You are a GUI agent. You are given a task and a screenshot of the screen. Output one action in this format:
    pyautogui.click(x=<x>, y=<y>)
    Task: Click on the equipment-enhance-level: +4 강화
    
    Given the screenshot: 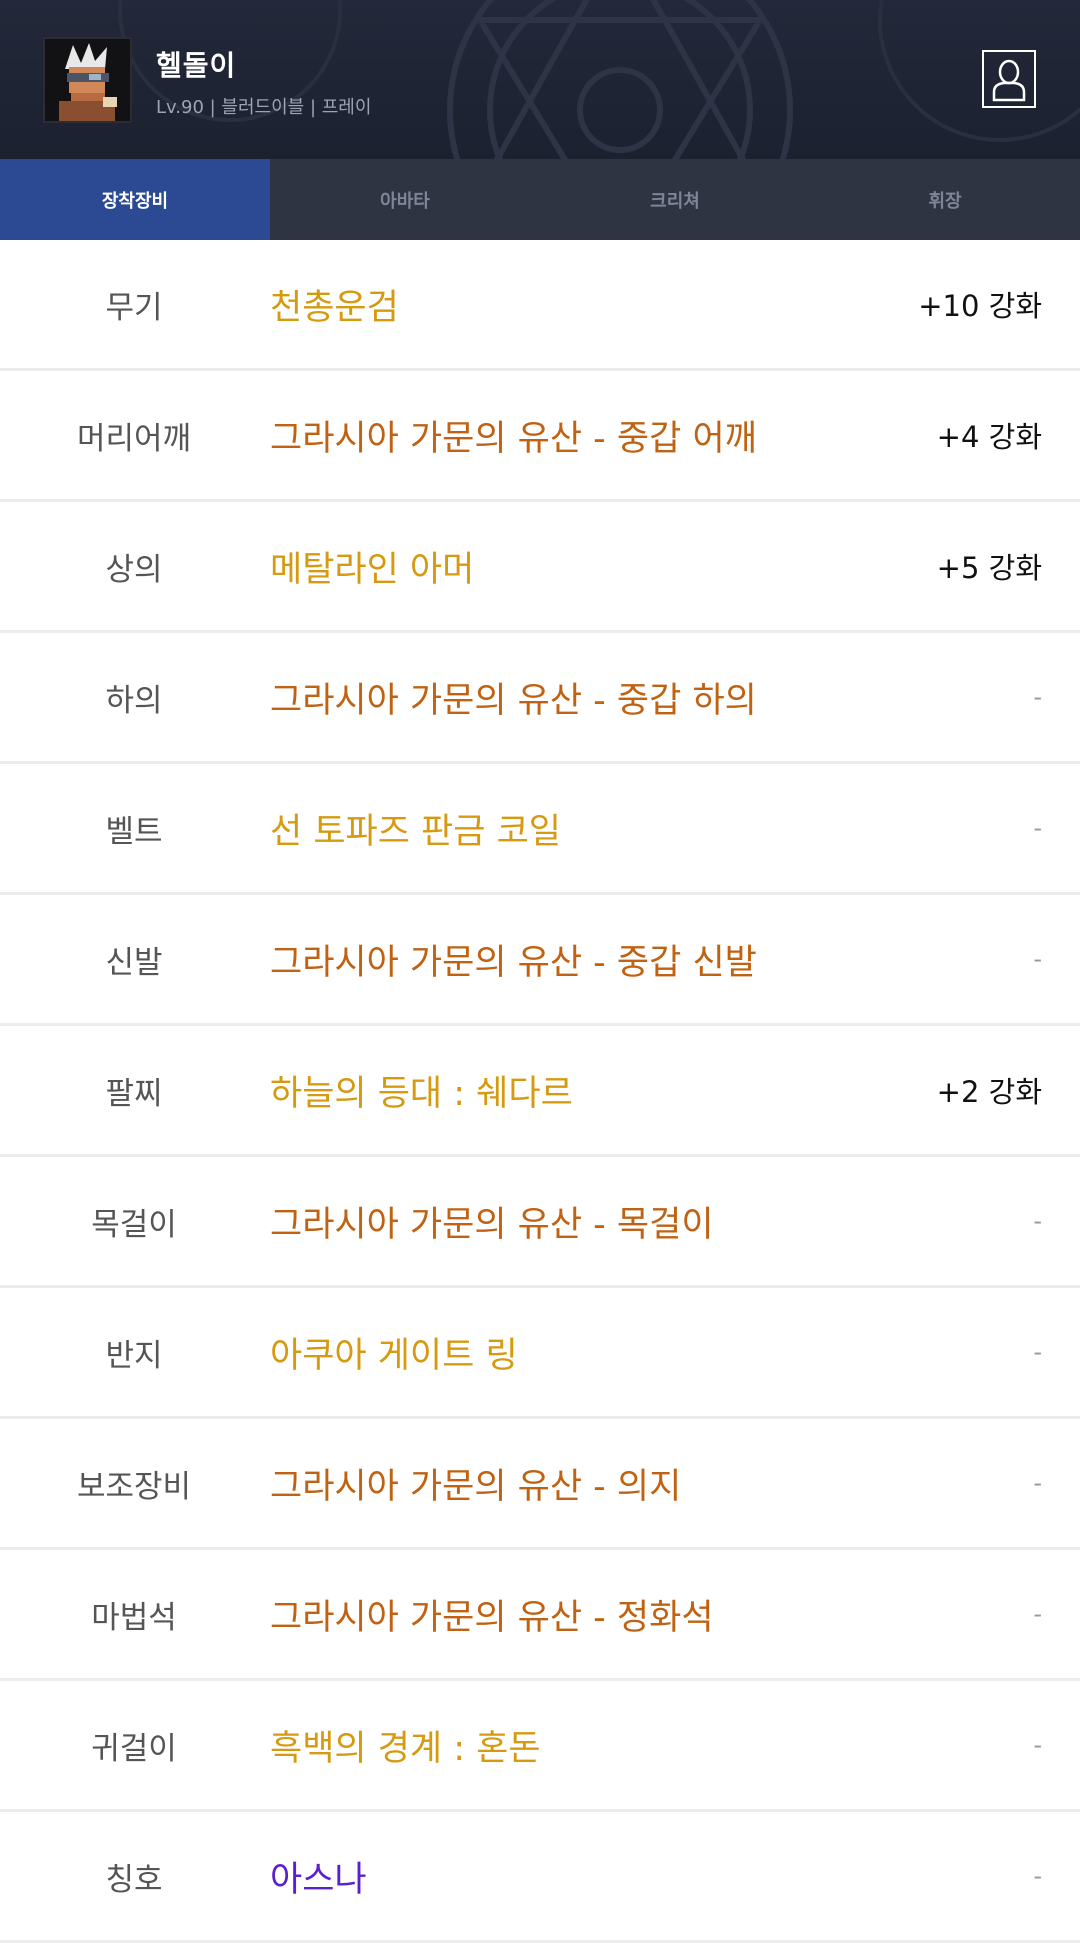 What is the action you would take?
    pyautogui.click(x=989, y=437)
    